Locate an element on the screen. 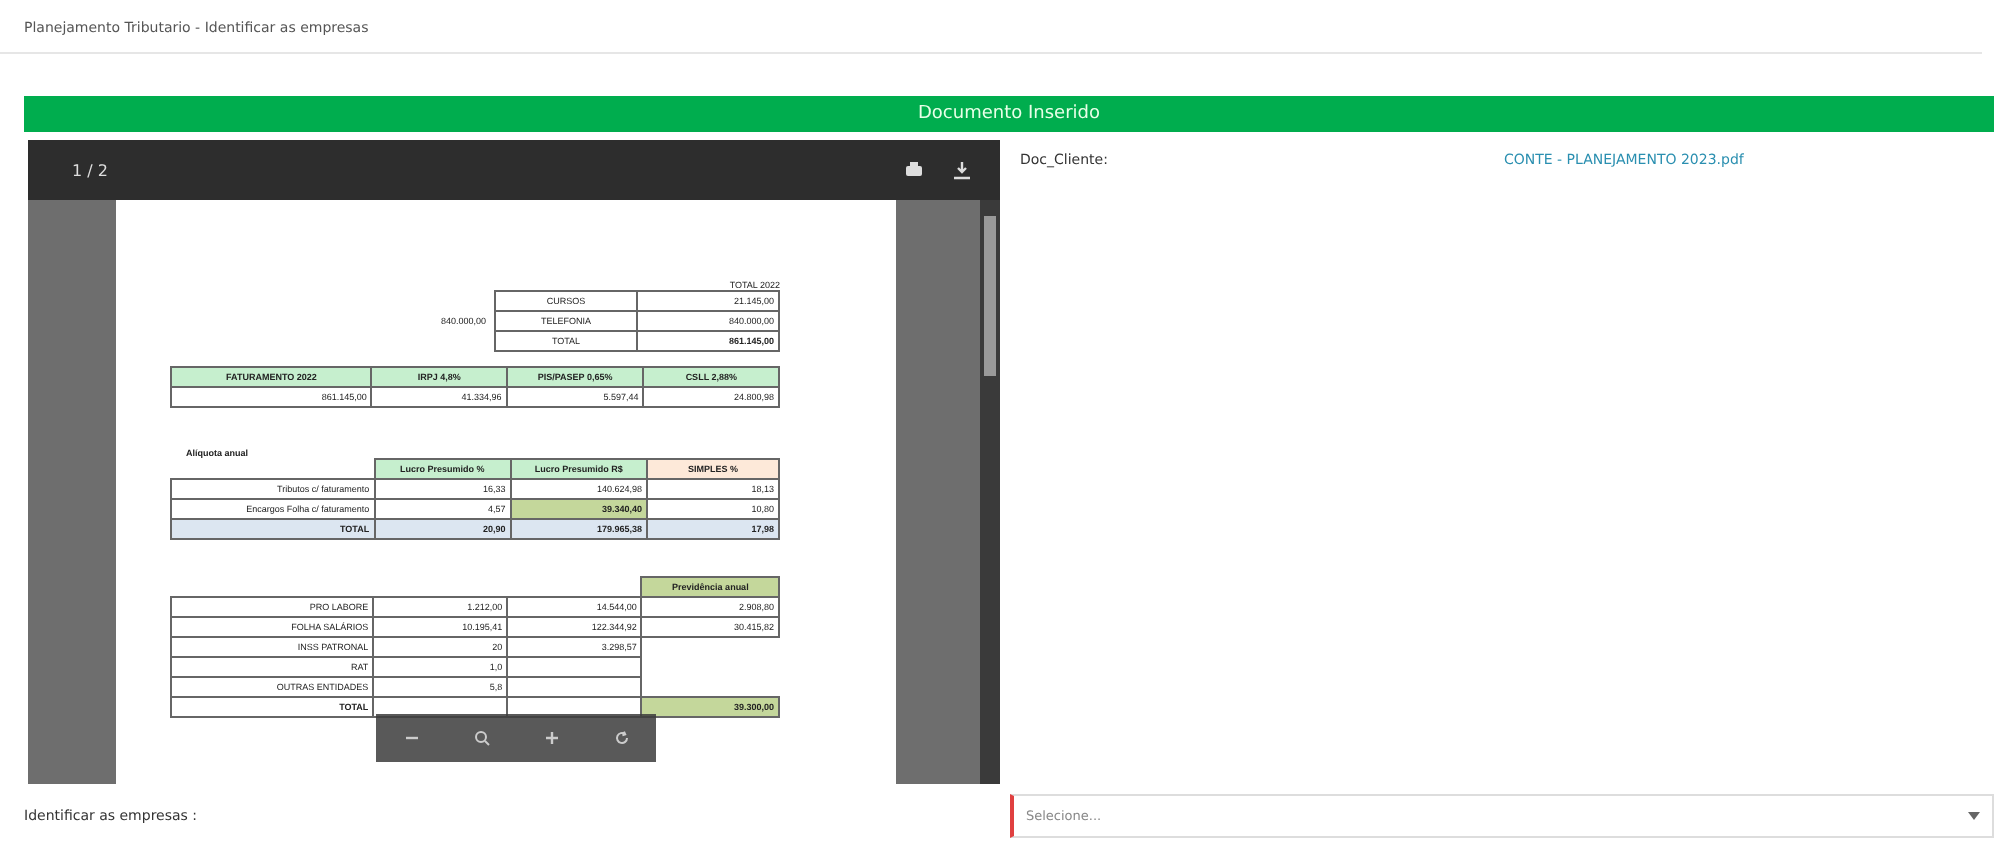 This screenshot has width=1998, height=844. status-banner: Documento Inserido is located at coordinates (1009, 114).